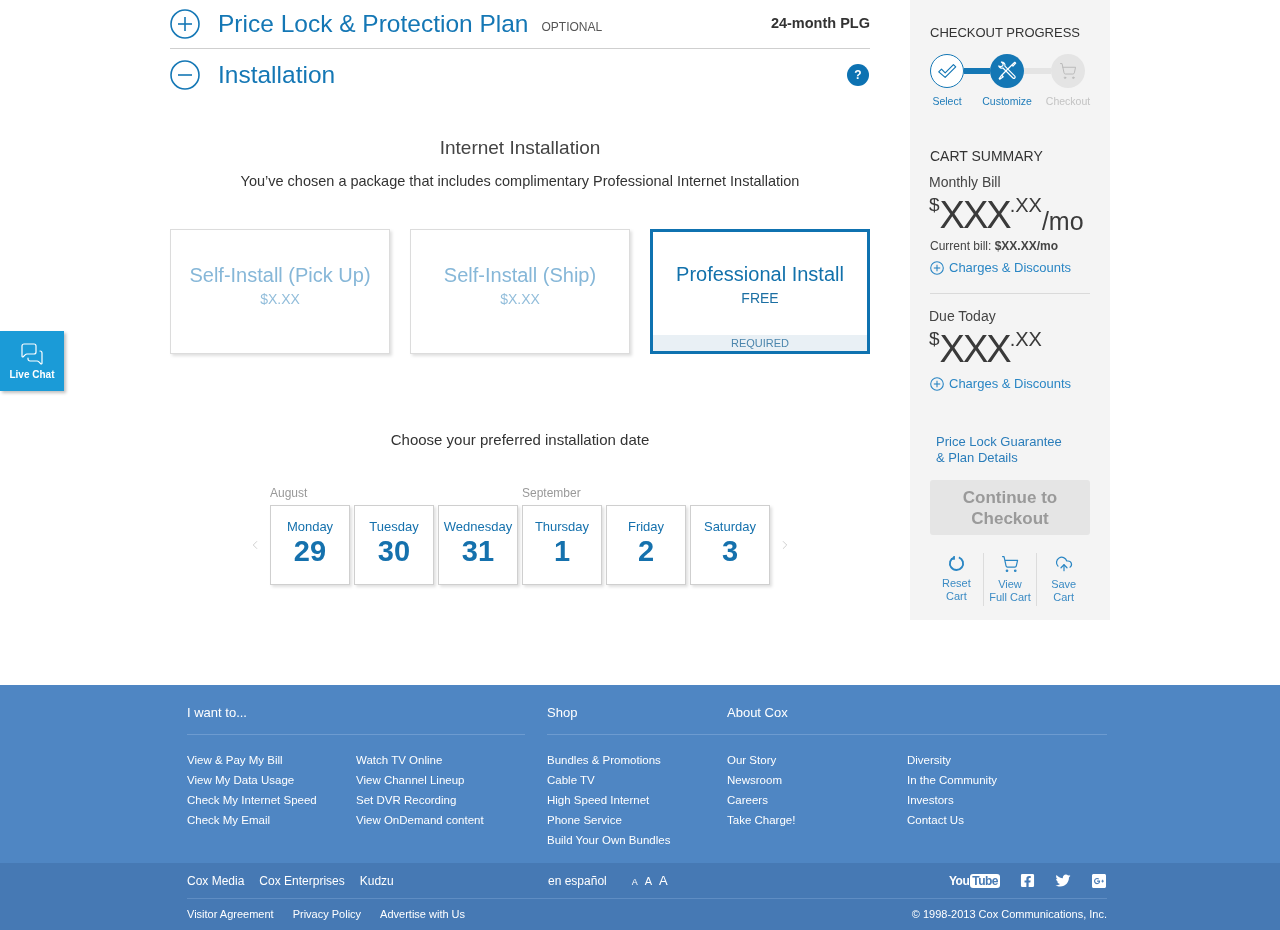  Describe the element at coordinates (760, 297) in the screenshot. I see `option-price: FREE` at that location.